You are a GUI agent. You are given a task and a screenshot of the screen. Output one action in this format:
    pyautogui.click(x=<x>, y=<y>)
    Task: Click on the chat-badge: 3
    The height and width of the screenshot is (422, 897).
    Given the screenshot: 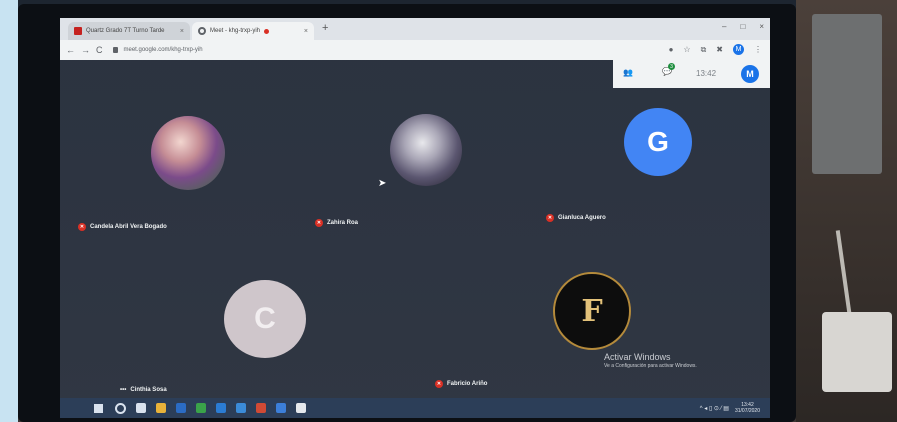 What is the action you would take?
    pyautogui.click(x=671, y=66)
    